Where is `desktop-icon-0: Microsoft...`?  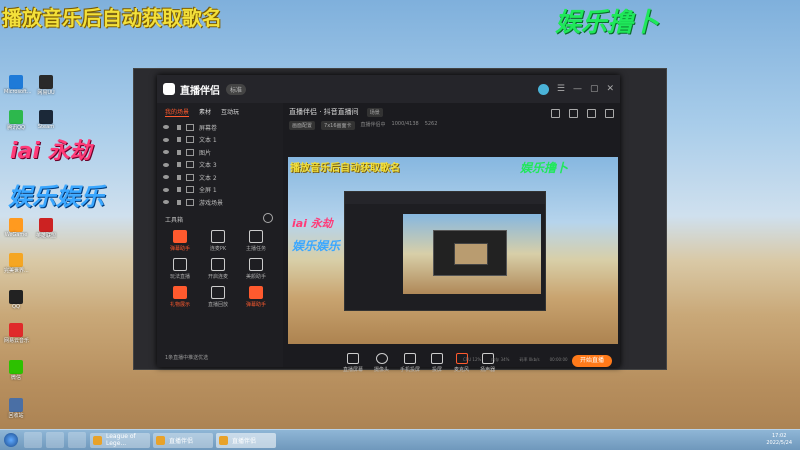
desktop-icon-0: Microsoft... is located at coordinates (18, 85).